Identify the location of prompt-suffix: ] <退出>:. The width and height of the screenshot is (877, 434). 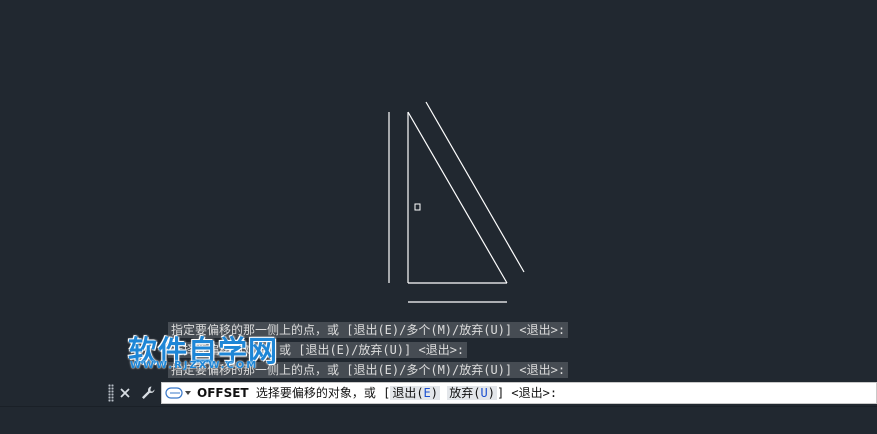
(527, 393).